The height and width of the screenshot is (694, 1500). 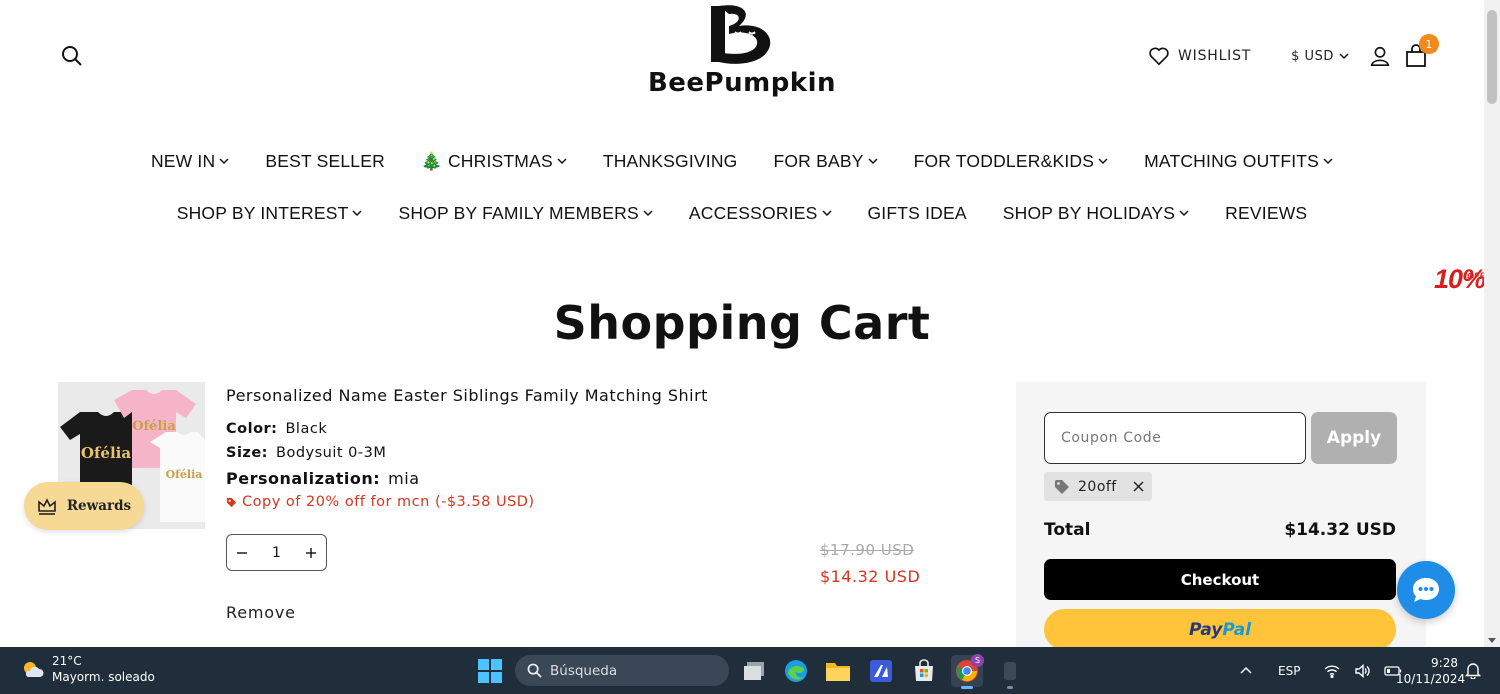 What do you see at coordinates (1097, 486) in the screenshot?
I see `applied-coupon-code: 20off` at bounding box center [1097, 486].